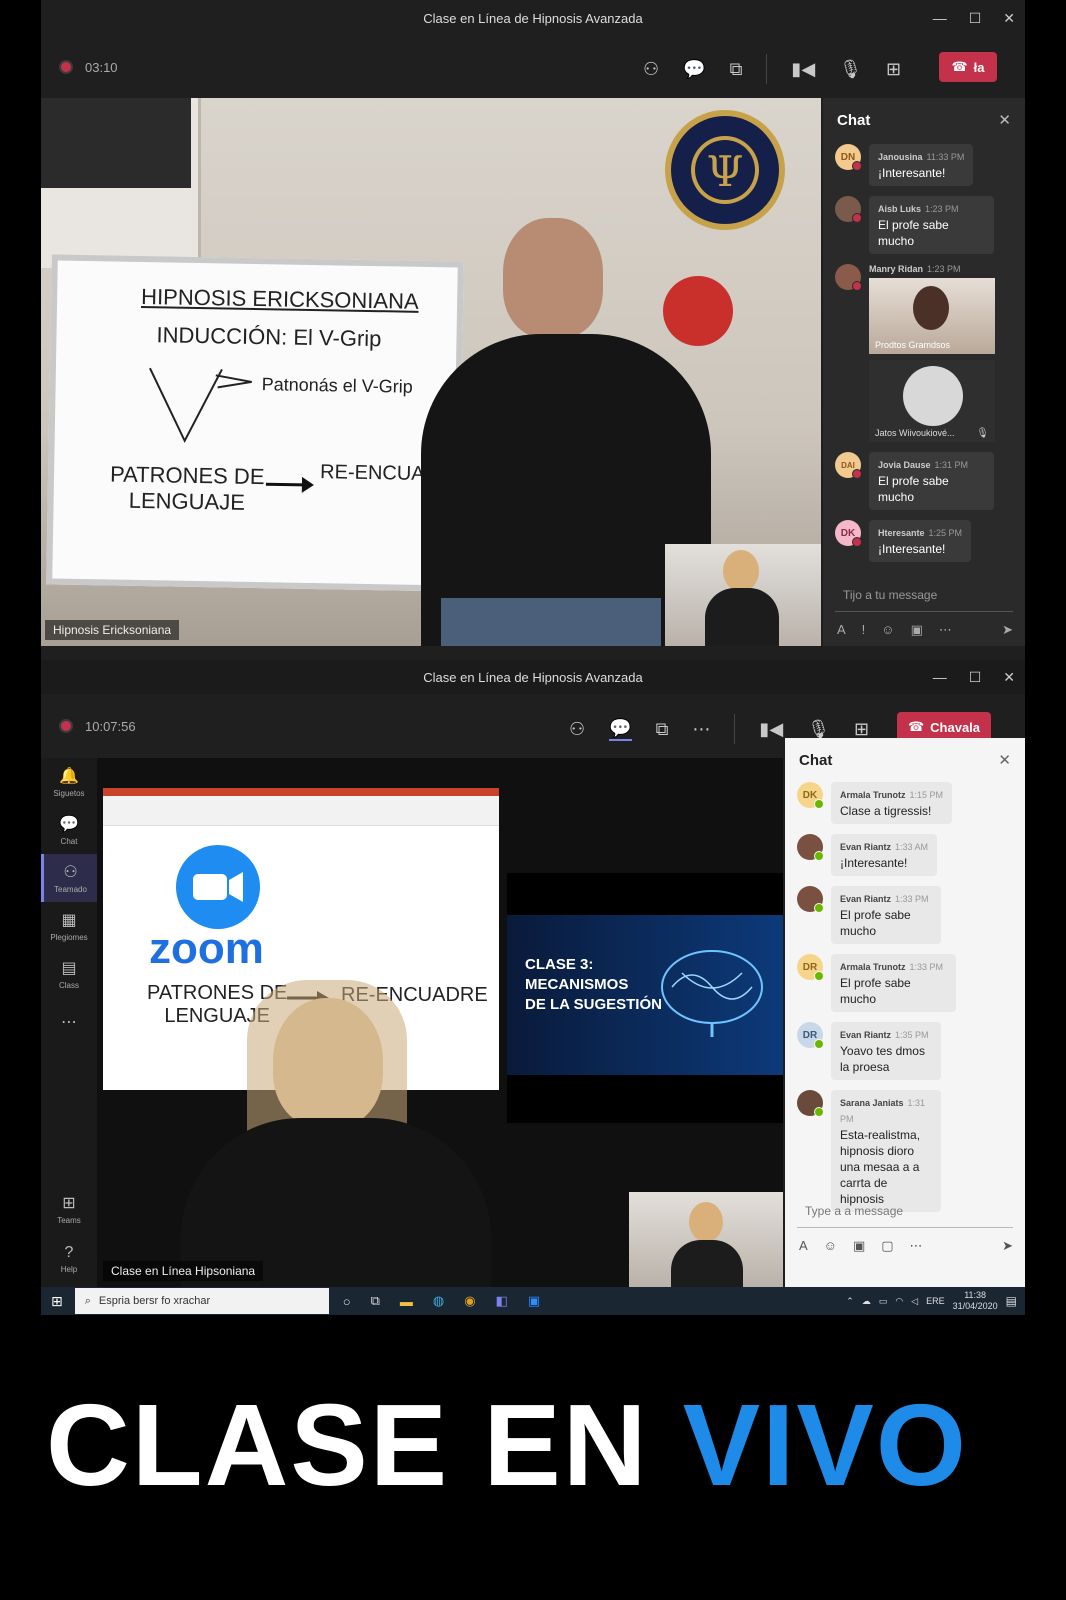  I want to click on compose-toolbar: A ☺ ▣ ▢ ⋯ ➤, so click(906, 1246).